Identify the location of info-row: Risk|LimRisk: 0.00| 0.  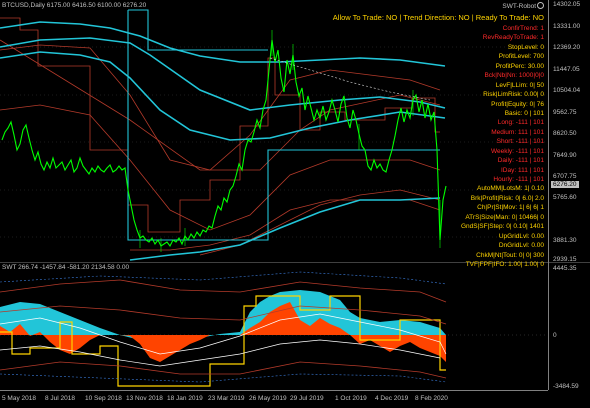
(474, 94).